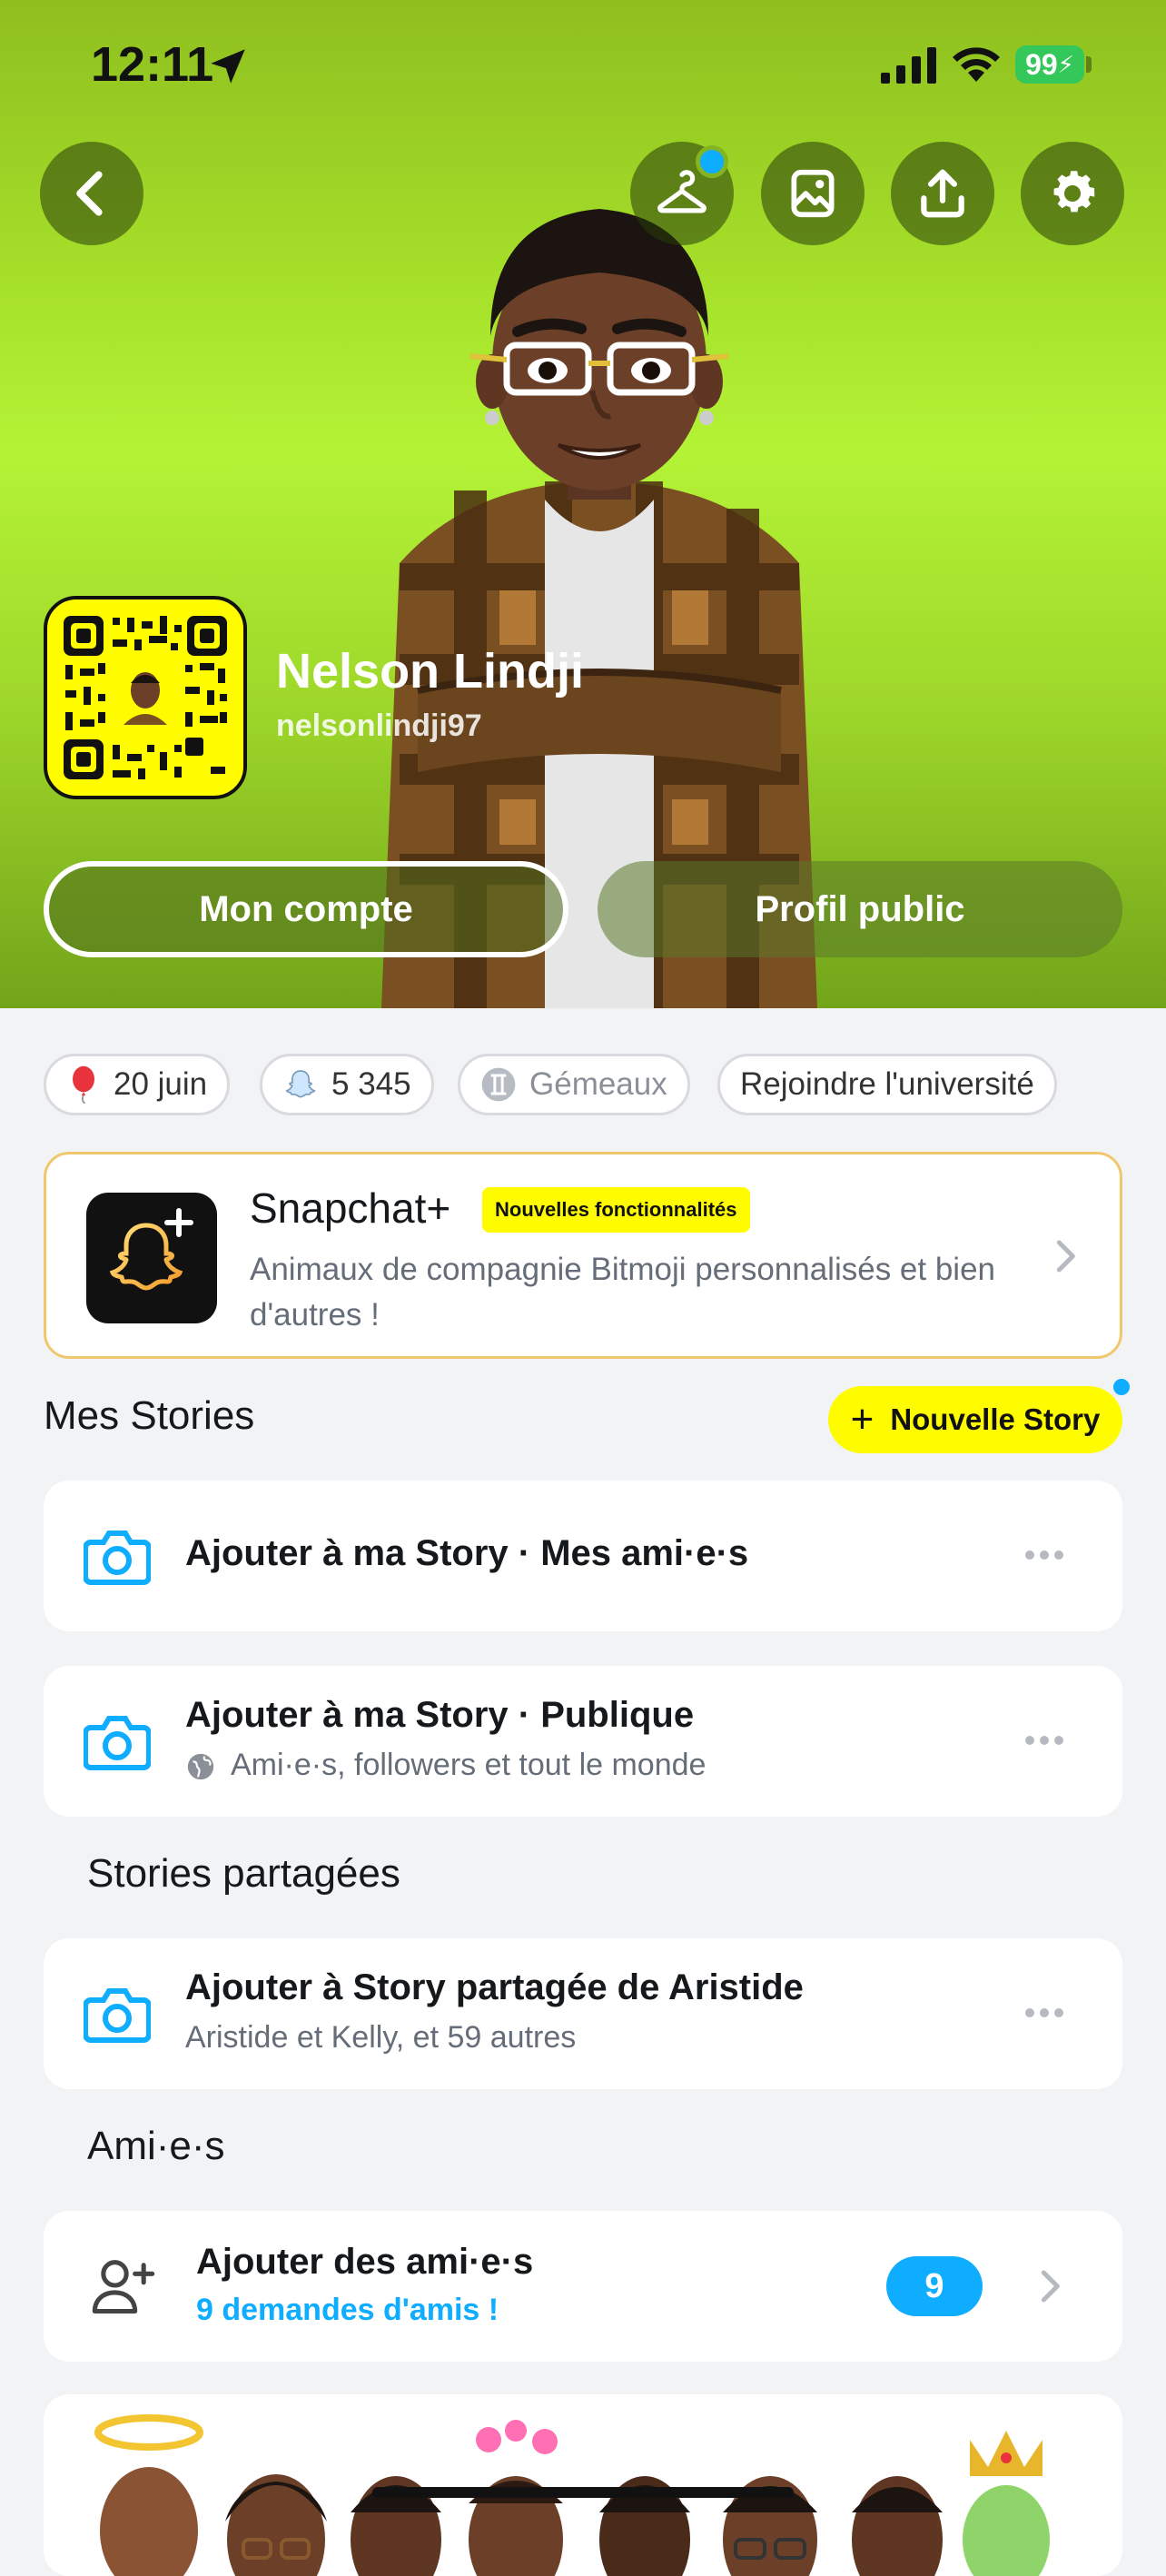 The image size is (1166, 2576). I want to click on balloon-icon, so click(84, 1084).